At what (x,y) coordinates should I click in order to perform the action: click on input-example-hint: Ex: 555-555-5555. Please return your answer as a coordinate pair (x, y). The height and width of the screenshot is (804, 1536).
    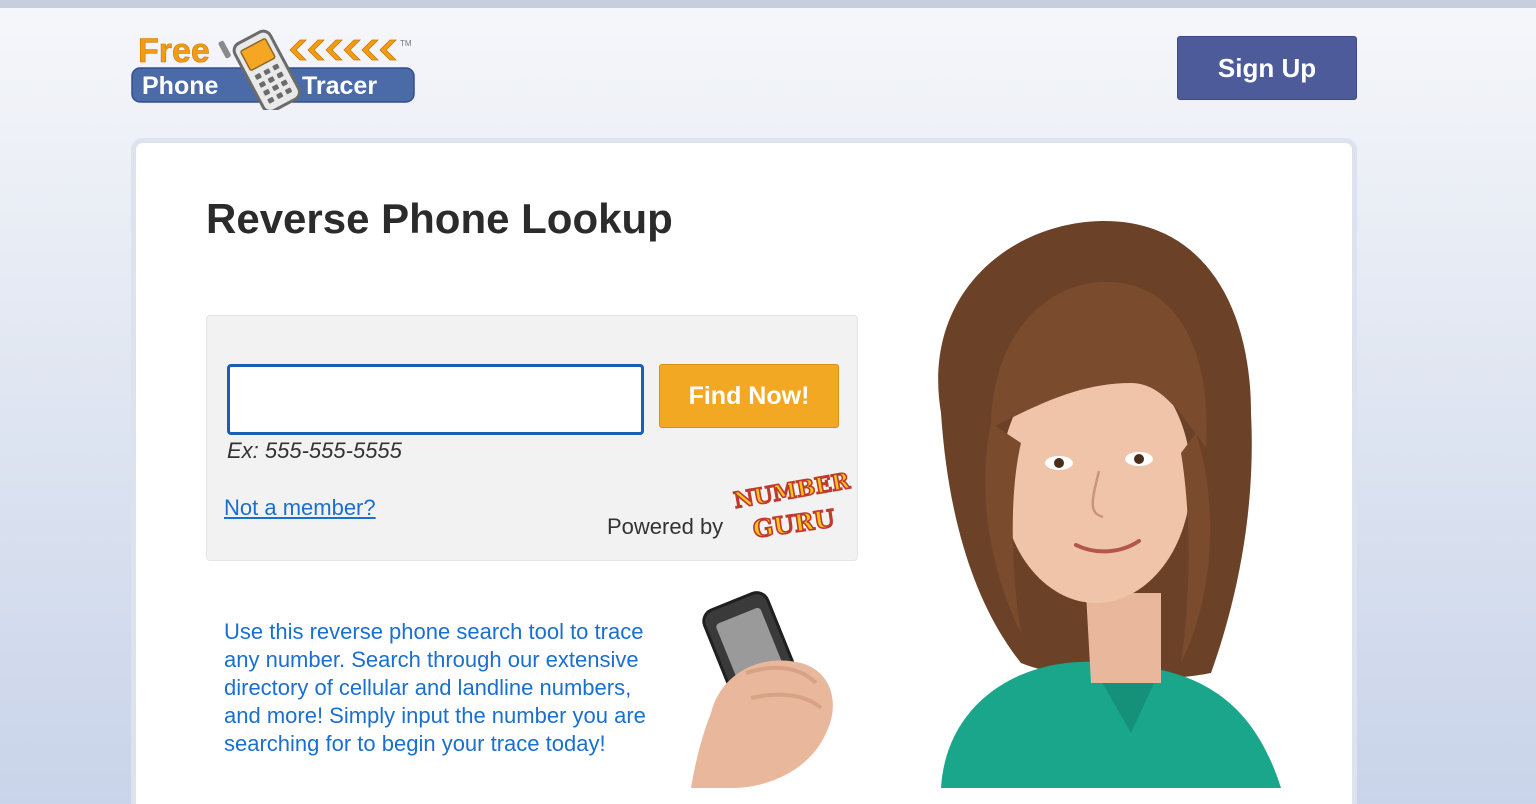
    Looking at the image, I should click on (314, 450).